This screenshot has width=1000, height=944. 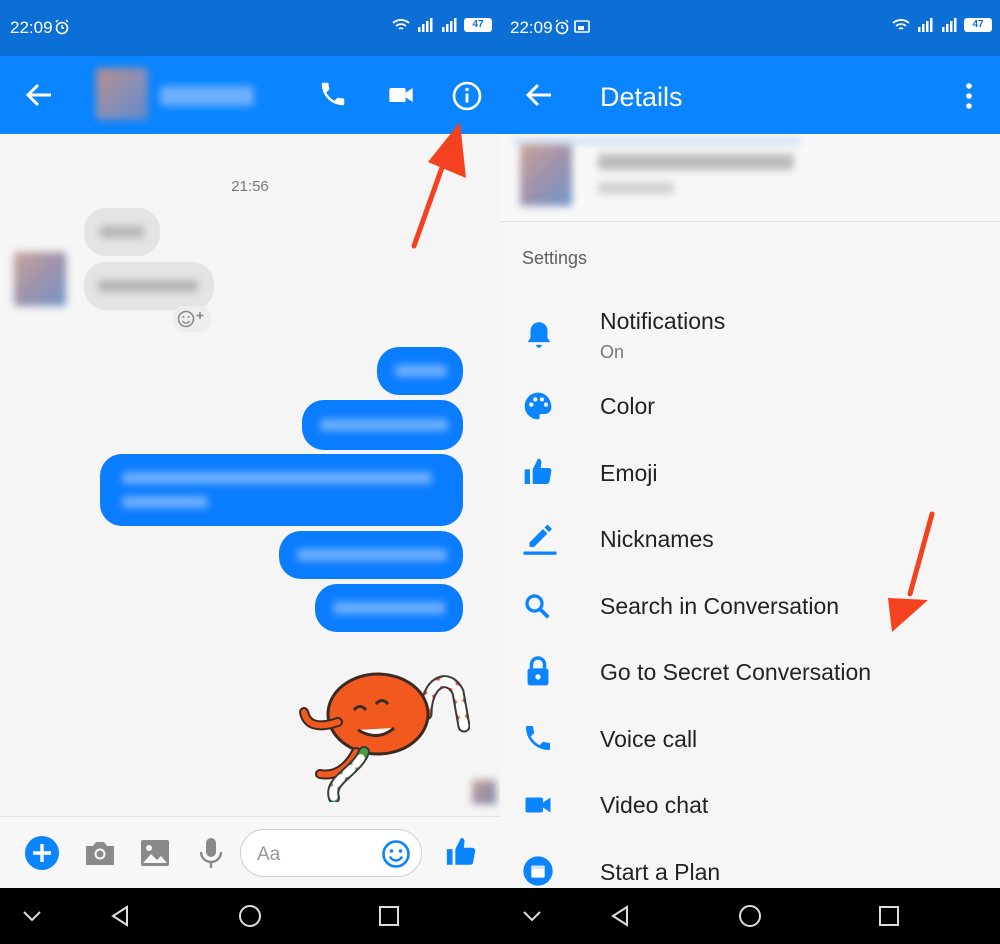 I want to click on settings-item-color: Color, so click(x=750, y=408).